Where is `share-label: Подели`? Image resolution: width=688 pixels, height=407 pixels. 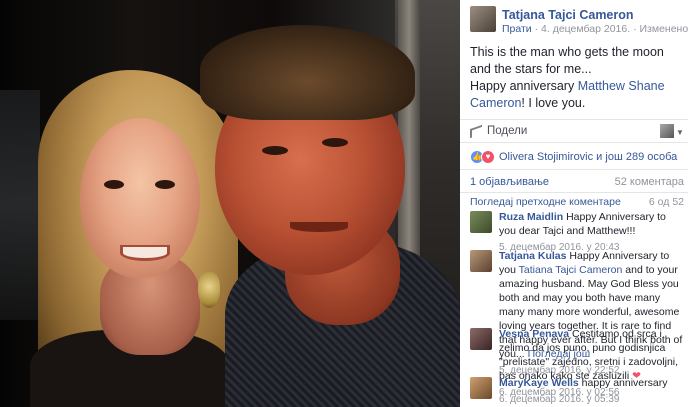
share-label: Подели is located at coordinates (507, 131).